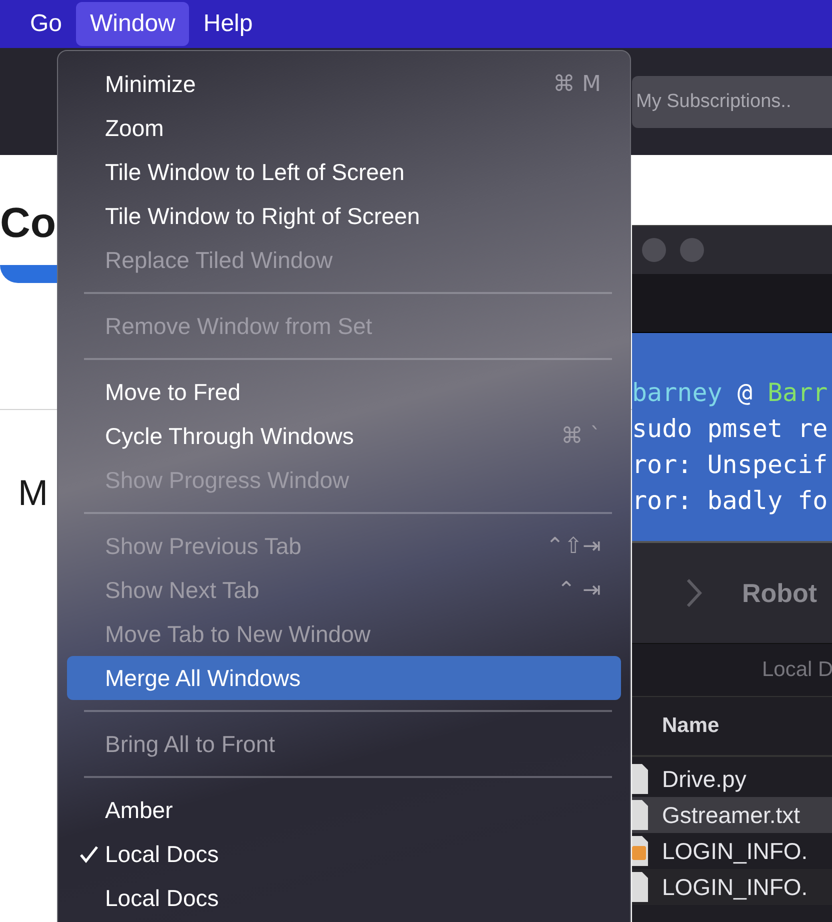 The width and height of the screenshot is (832, 922). Describe the element at coordinates (730, 429) in the screenshot. I see `terminal-line: sudo pmset re` at that location.